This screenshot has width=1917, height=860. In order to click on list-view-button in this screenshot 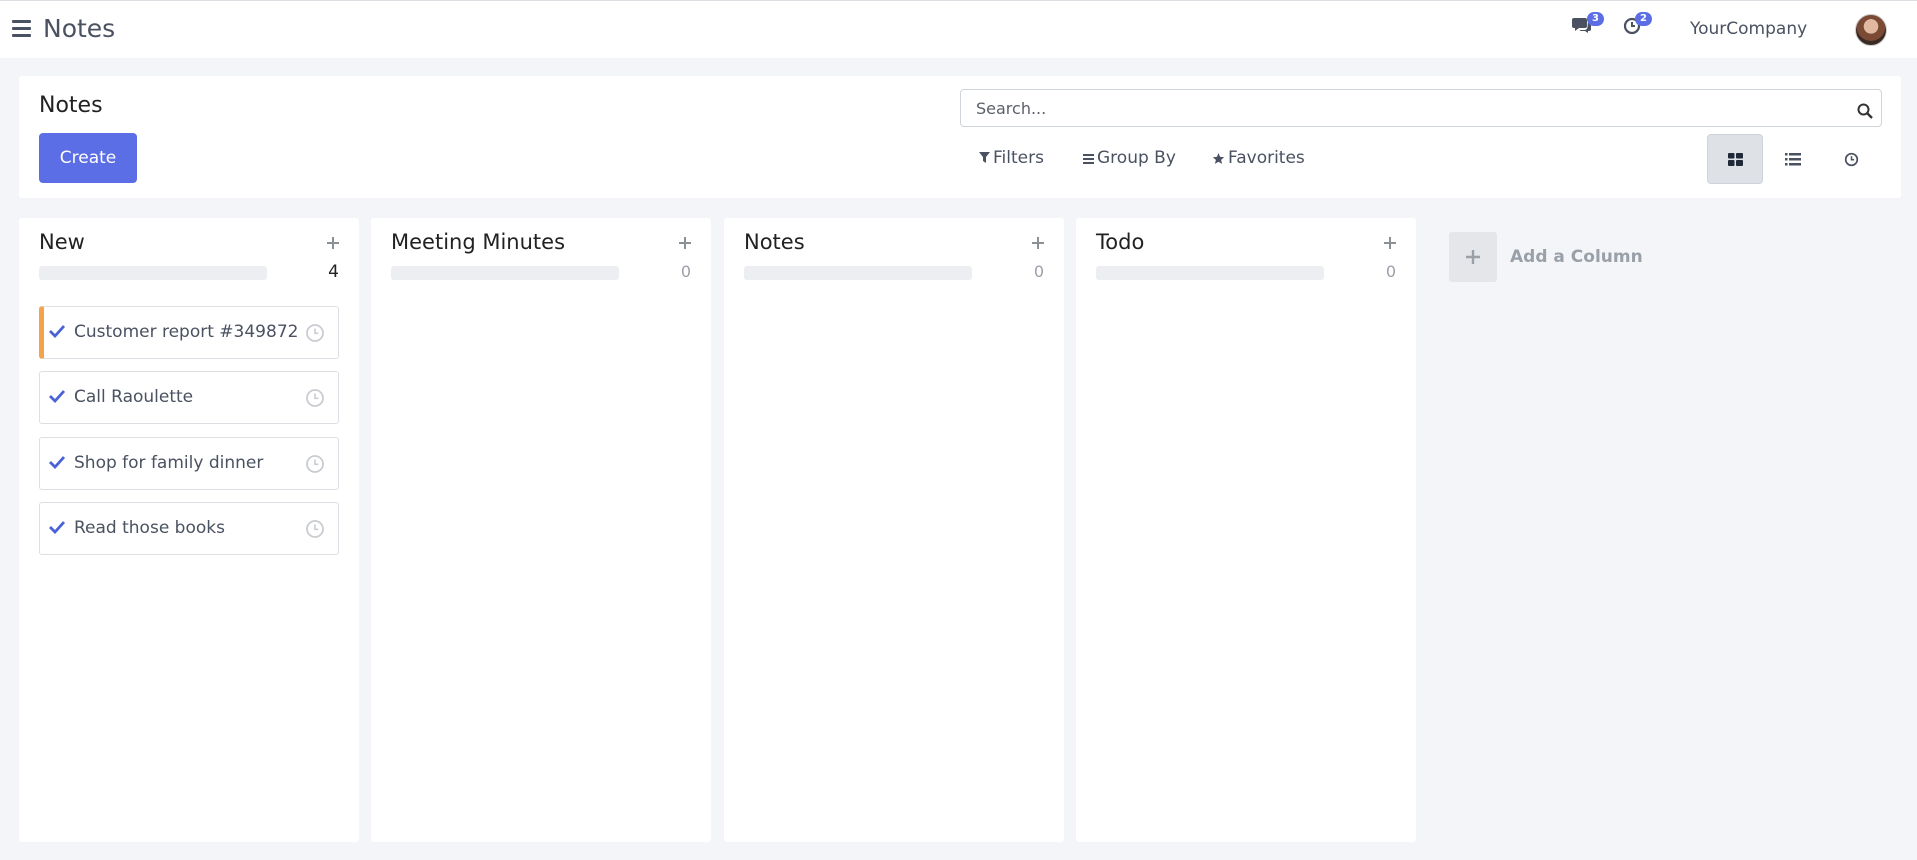, I will do `click(1793, 159)`.